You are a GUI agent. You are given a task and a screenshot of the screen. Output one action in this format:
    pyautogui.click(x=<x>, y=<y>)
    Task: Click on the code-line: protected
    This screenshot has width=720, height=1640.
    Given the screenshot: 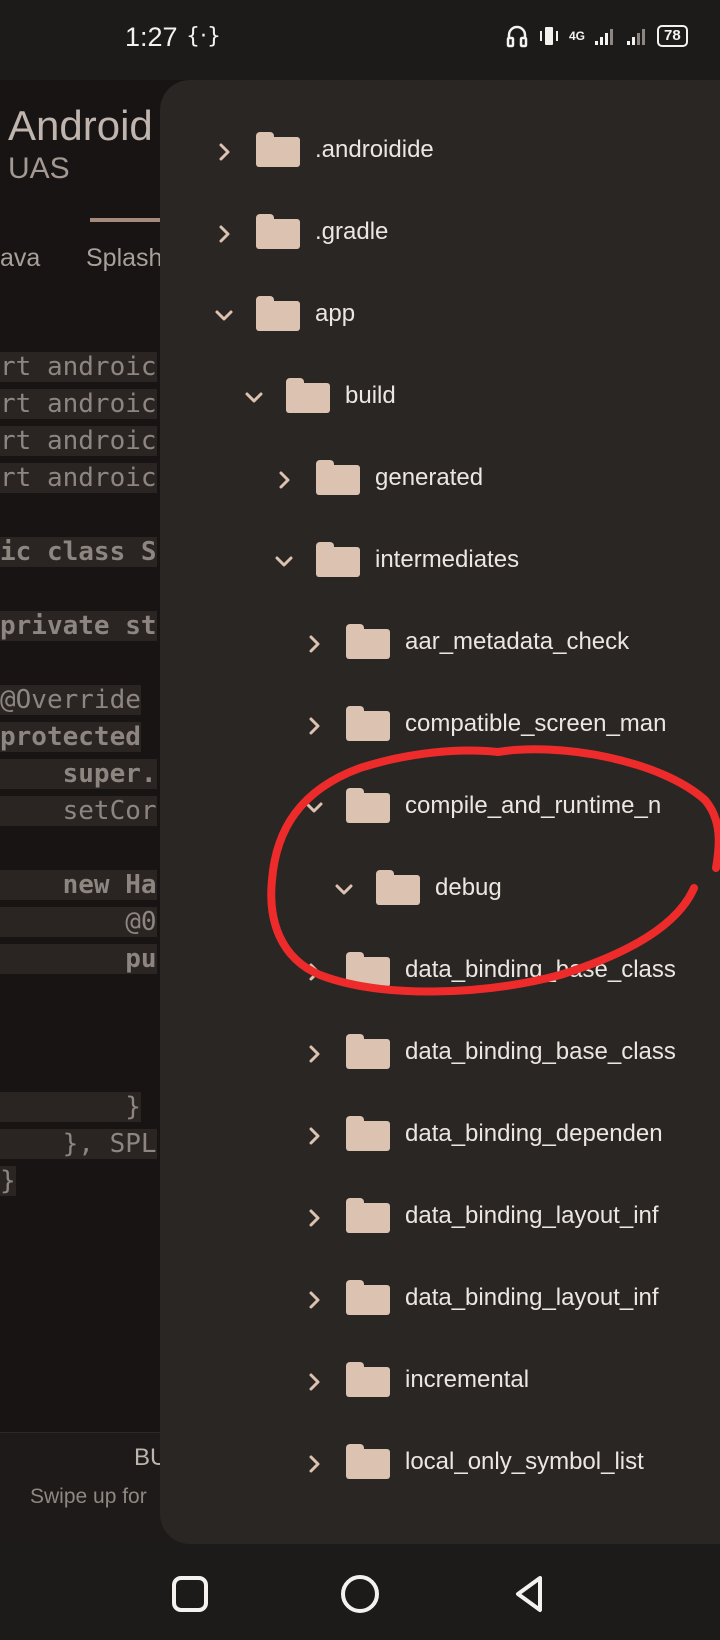 What is the action you would take?
    pyautogui.click(x=70, y=737)
    